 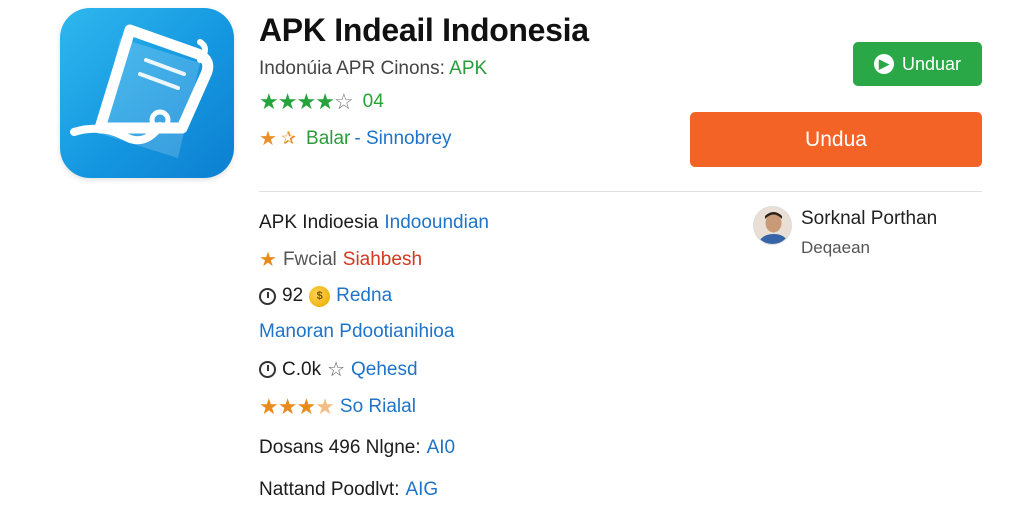 I want to click on subtitle-accent: APK, so click(x=468, y=68).